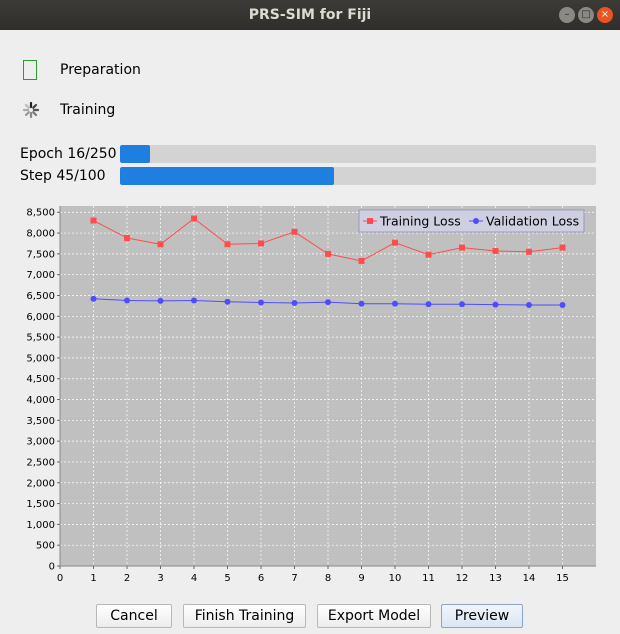  Describe the element at coordinates (370, 221) in the screenshot. I see `training-loss-legend-marker` at that location.